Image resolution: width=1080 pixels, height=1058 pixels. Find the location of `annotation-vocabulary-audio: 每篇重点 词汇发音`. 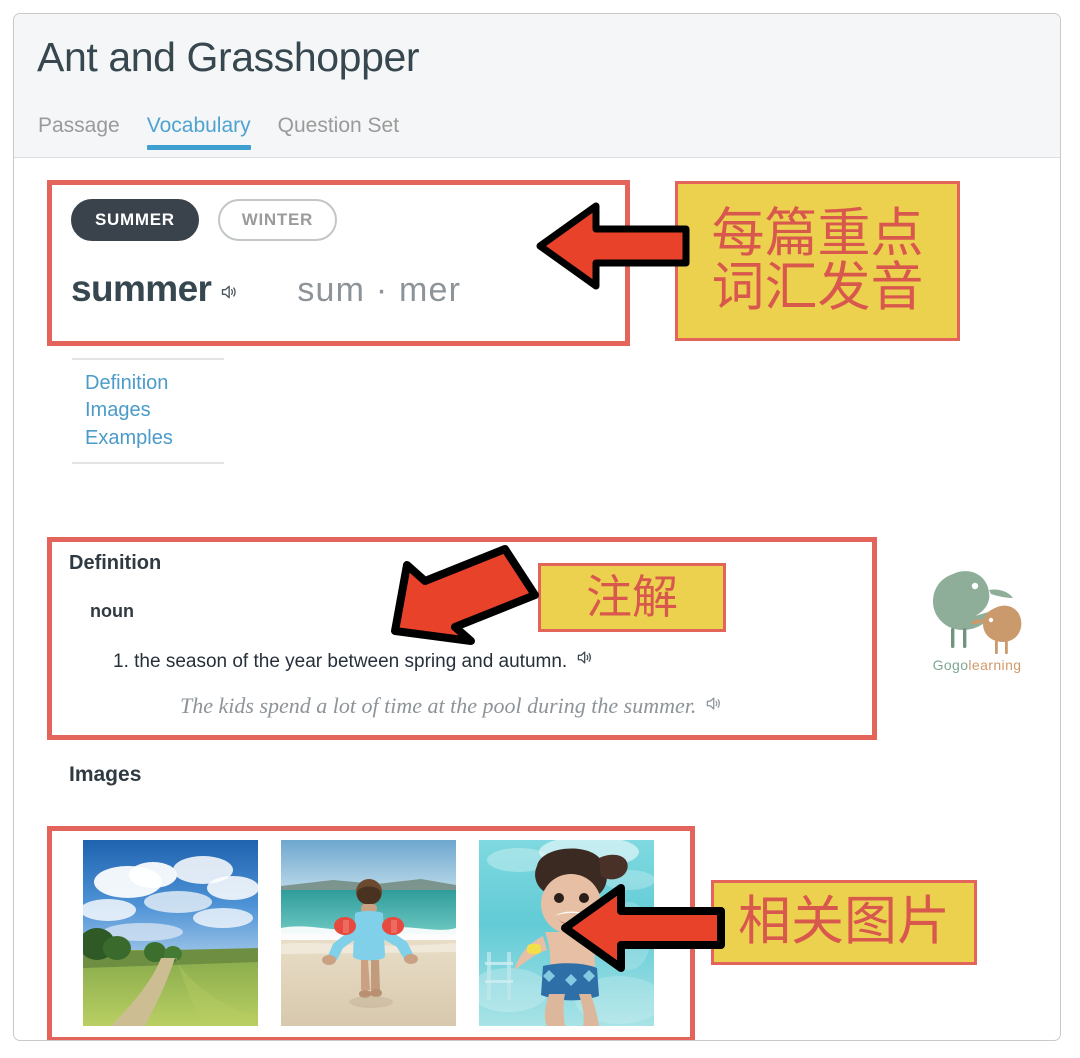

annotation-vocabulary-audio: 每篇重点 词汇发音 is located at coordinates (817, 261).